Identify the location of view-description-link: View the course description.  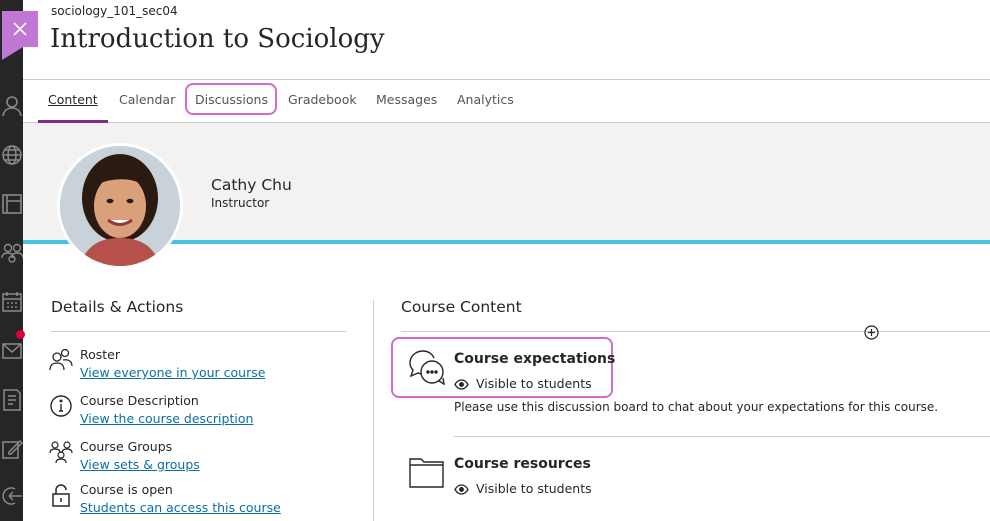
(166, 418).